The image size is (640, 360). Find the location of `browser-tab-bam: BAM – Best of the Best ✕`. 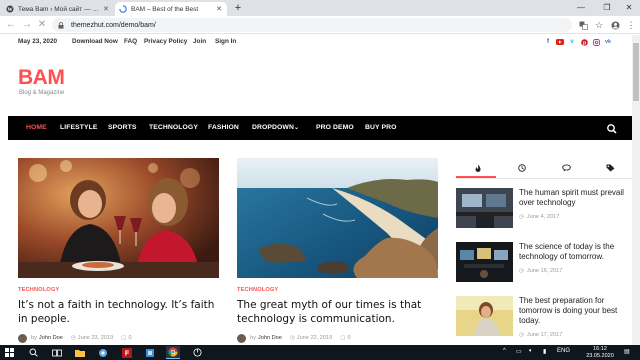

browser-tab-bam: BAM – Best of the Best ✕ is located at coordinates (171, 9).